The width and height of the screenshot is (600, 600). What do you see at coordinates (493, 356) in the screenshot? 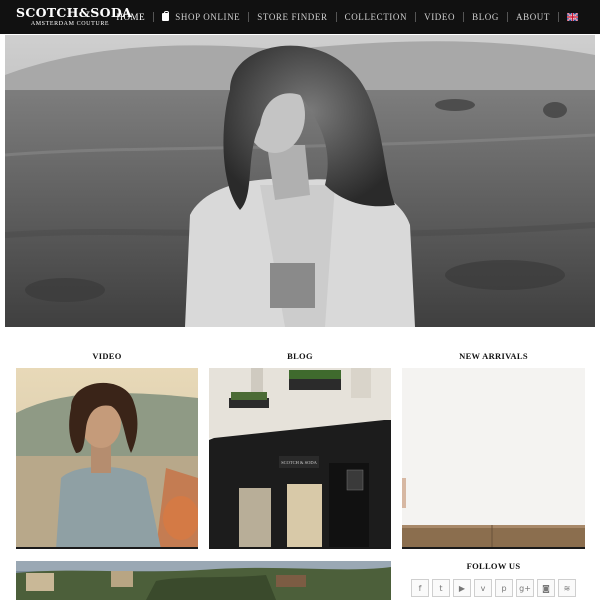
I see `new-arrivals-section-title: NEW ARRIVALS` at bounding box center [493, 356].